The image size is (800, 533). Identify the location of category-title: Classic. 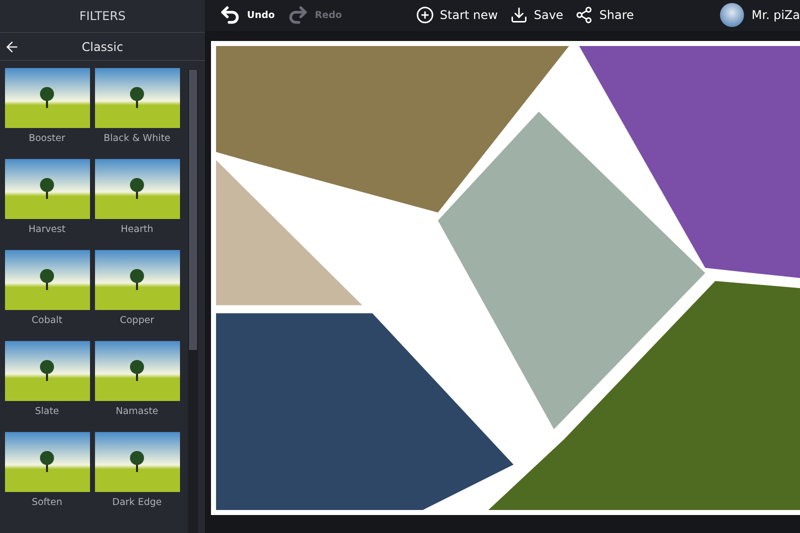
(102, 47).